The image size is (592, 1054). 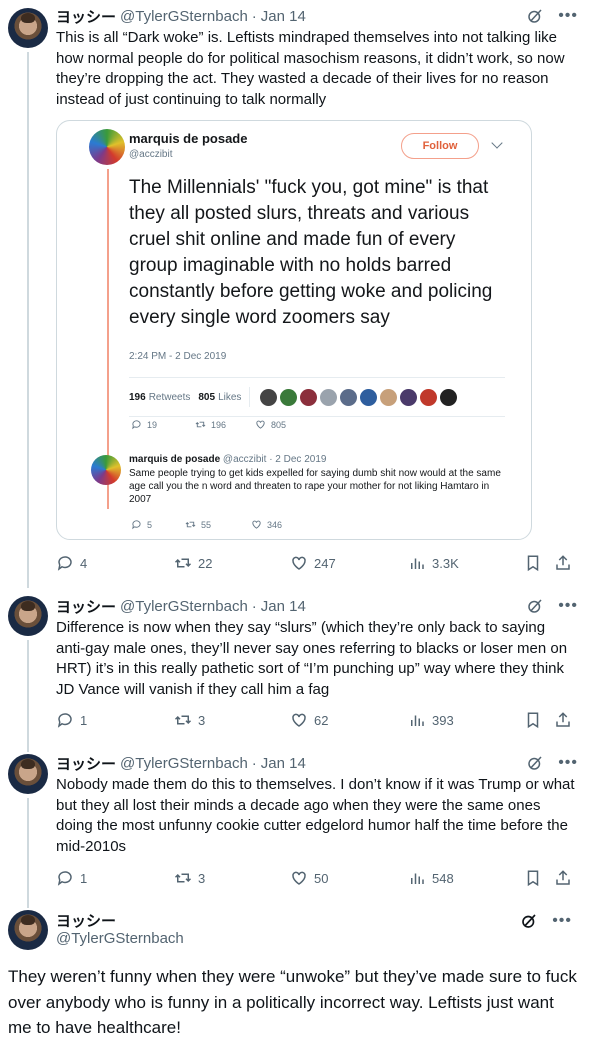 What do you see at coordinates (107, 147) in the screenshot?
I see `embedded-avatar` at bounding box center [107, 147].